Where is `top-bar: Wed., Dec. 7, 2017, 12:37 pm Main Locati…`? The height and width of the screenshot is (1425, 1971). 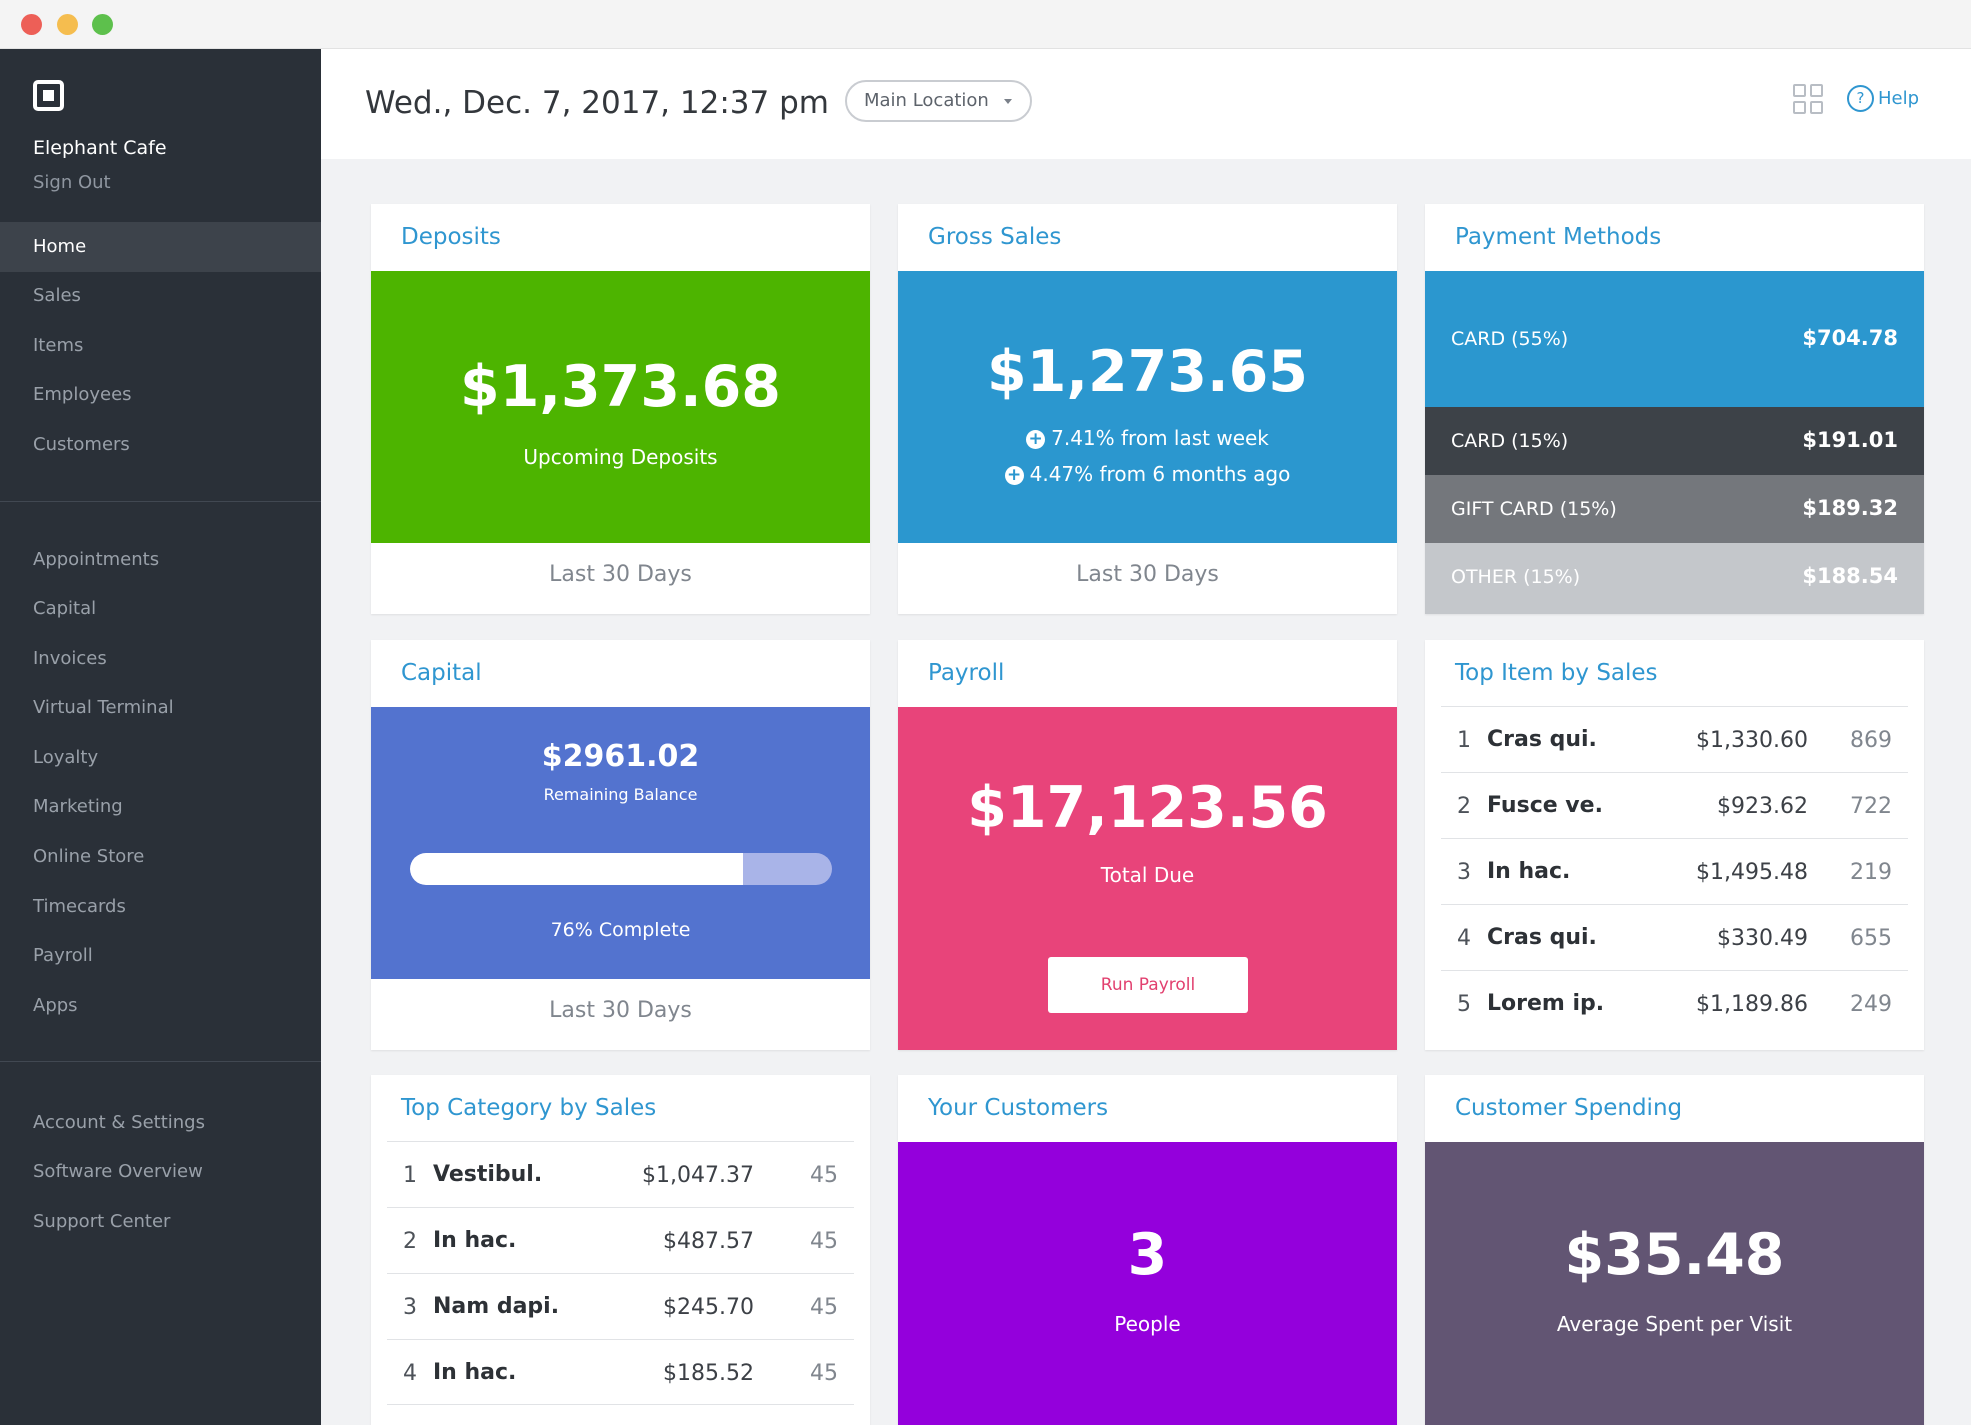
top-bar: Wed., Dec. 7, 2017, 12:37 pm Main Locati… is located at coordinates (1146, 104).